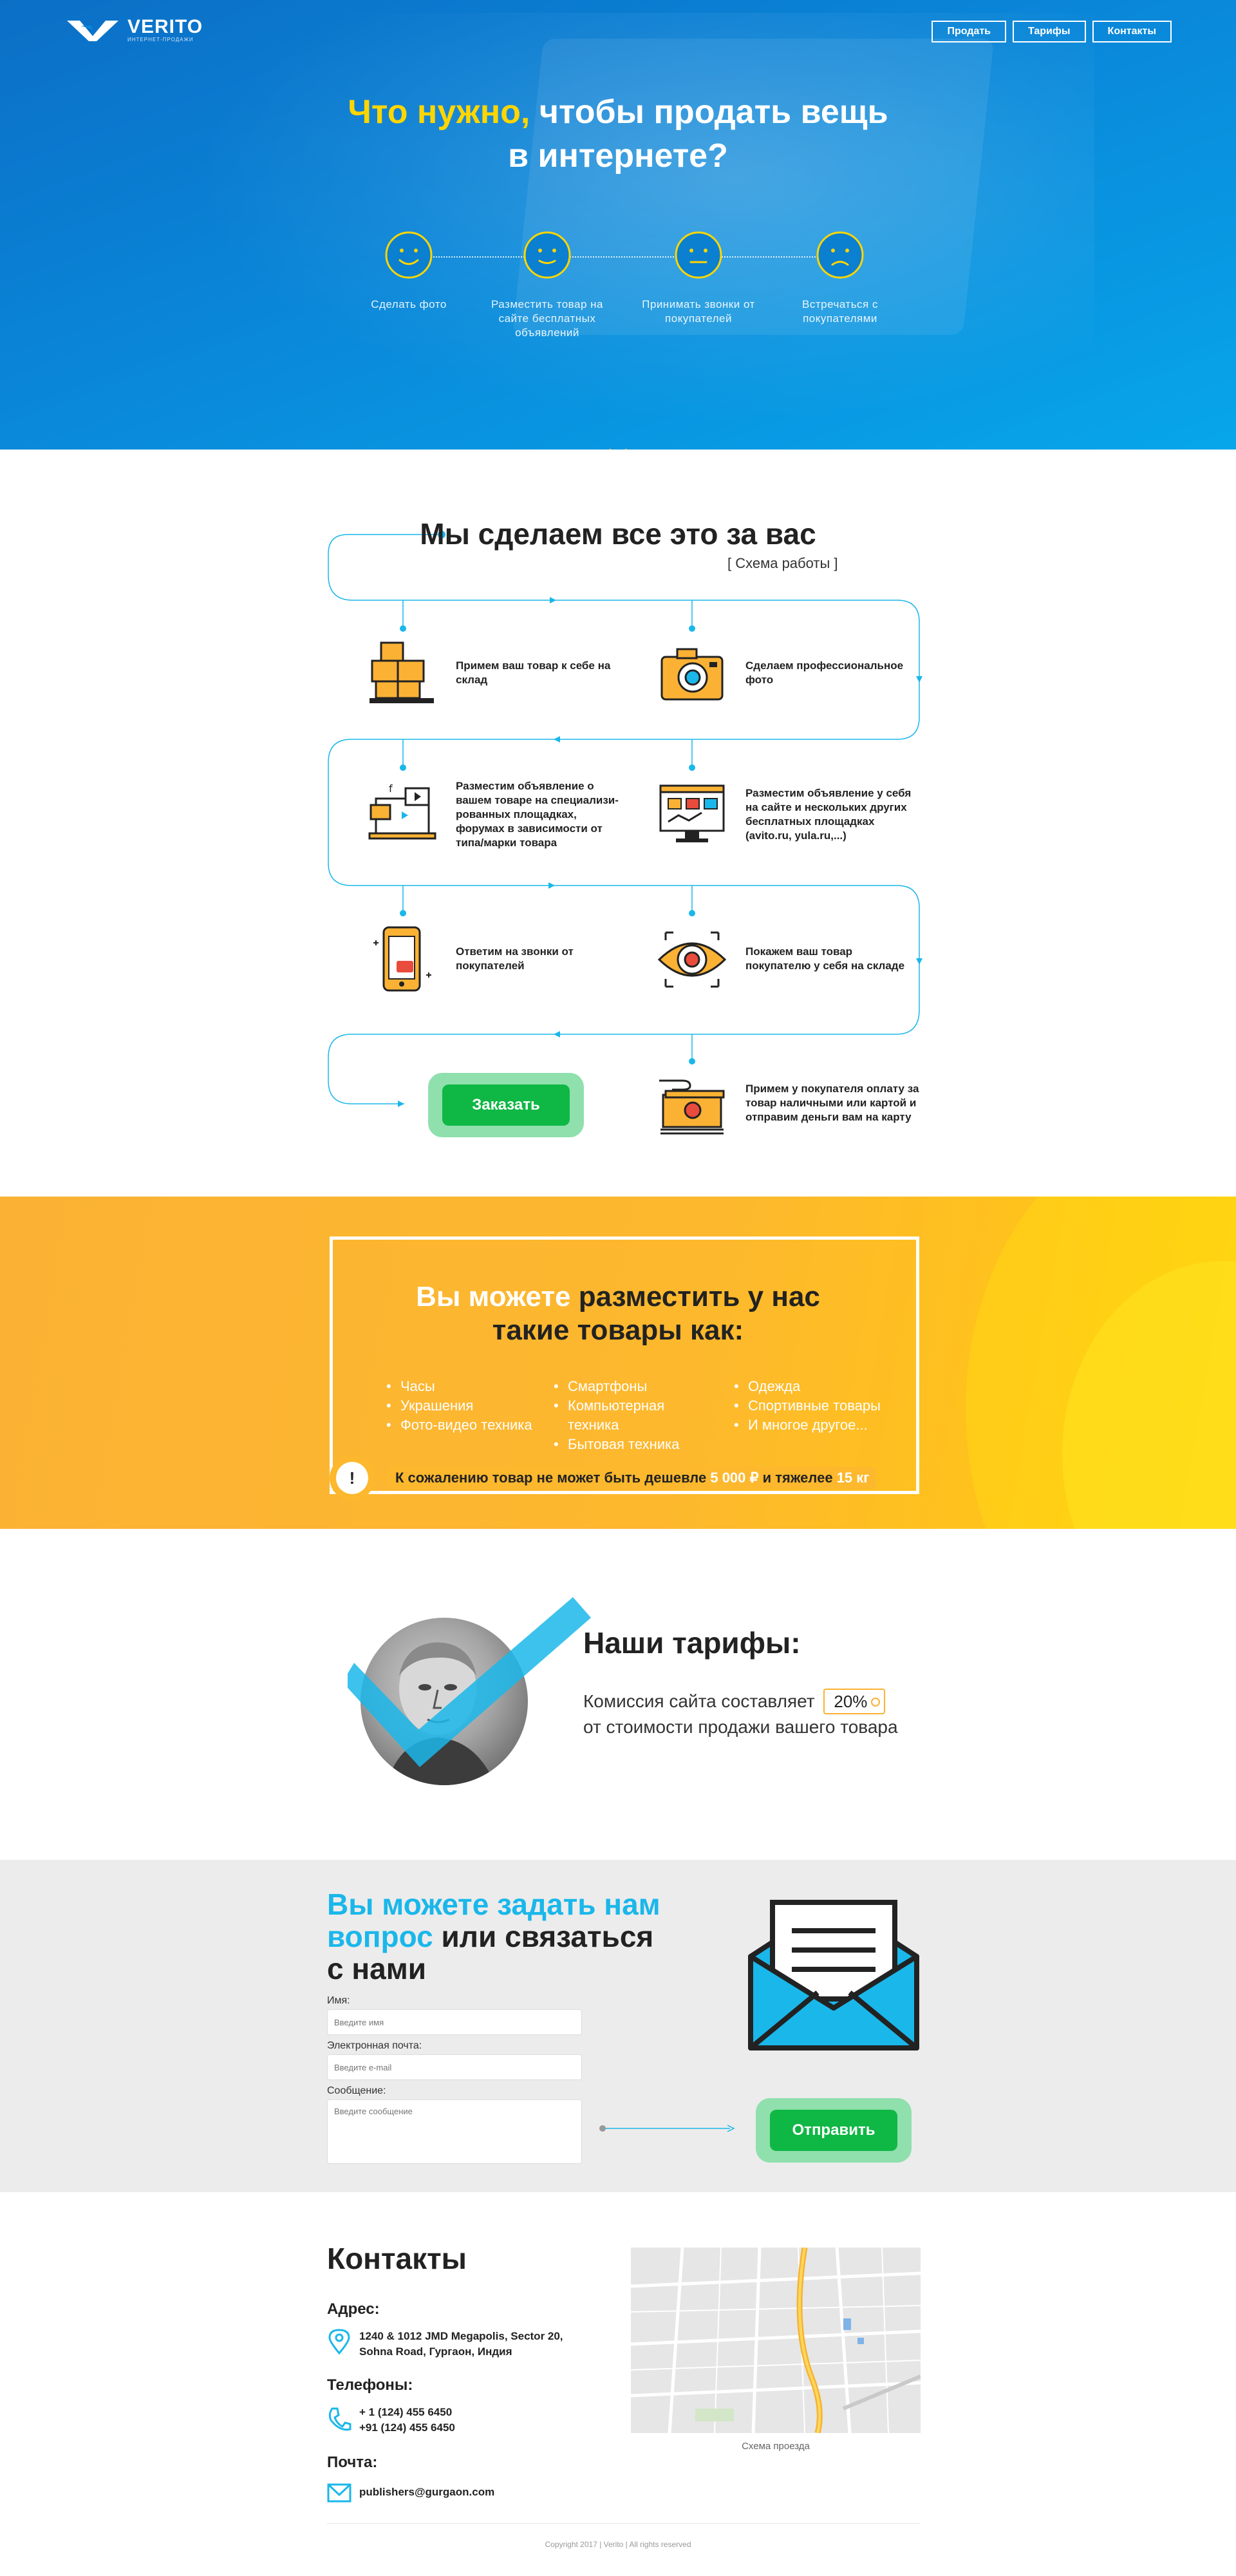 The height and width of the screenshot is (2576, 1236). Describe the element at coordinates (840, 255) in the screenshot. I see `sad-face-icon` at that location.